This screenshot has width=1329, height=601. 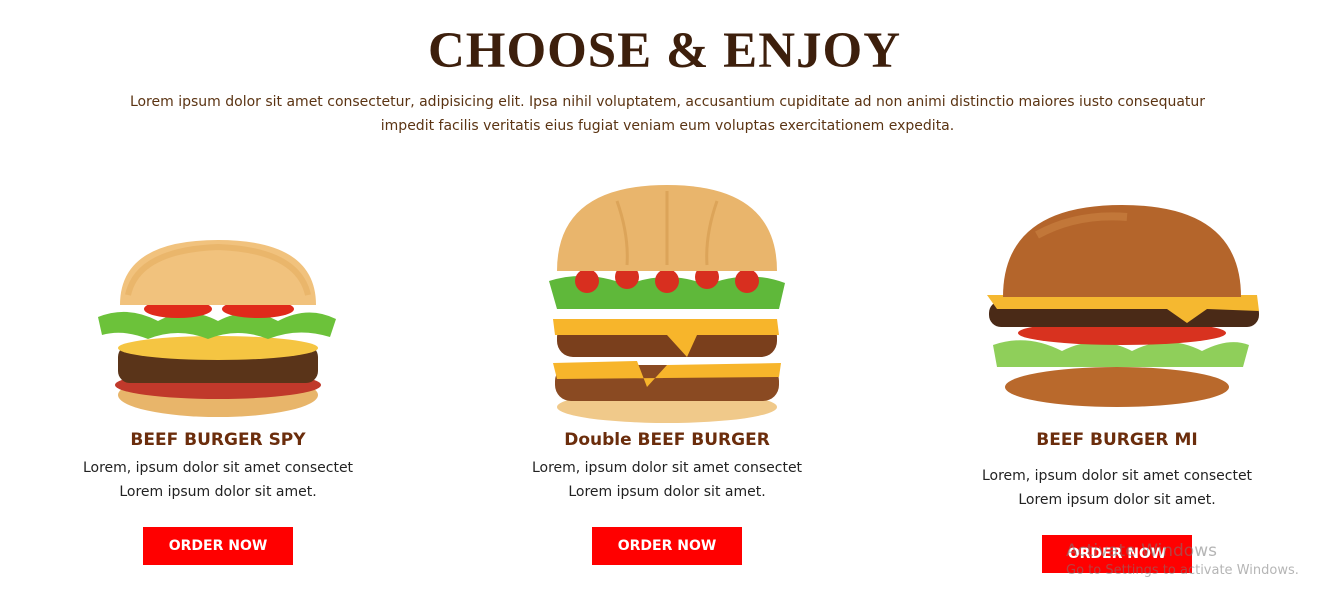 I want to click on section-title: CHOOSE & ENJOY, so click(x=664, y=51).